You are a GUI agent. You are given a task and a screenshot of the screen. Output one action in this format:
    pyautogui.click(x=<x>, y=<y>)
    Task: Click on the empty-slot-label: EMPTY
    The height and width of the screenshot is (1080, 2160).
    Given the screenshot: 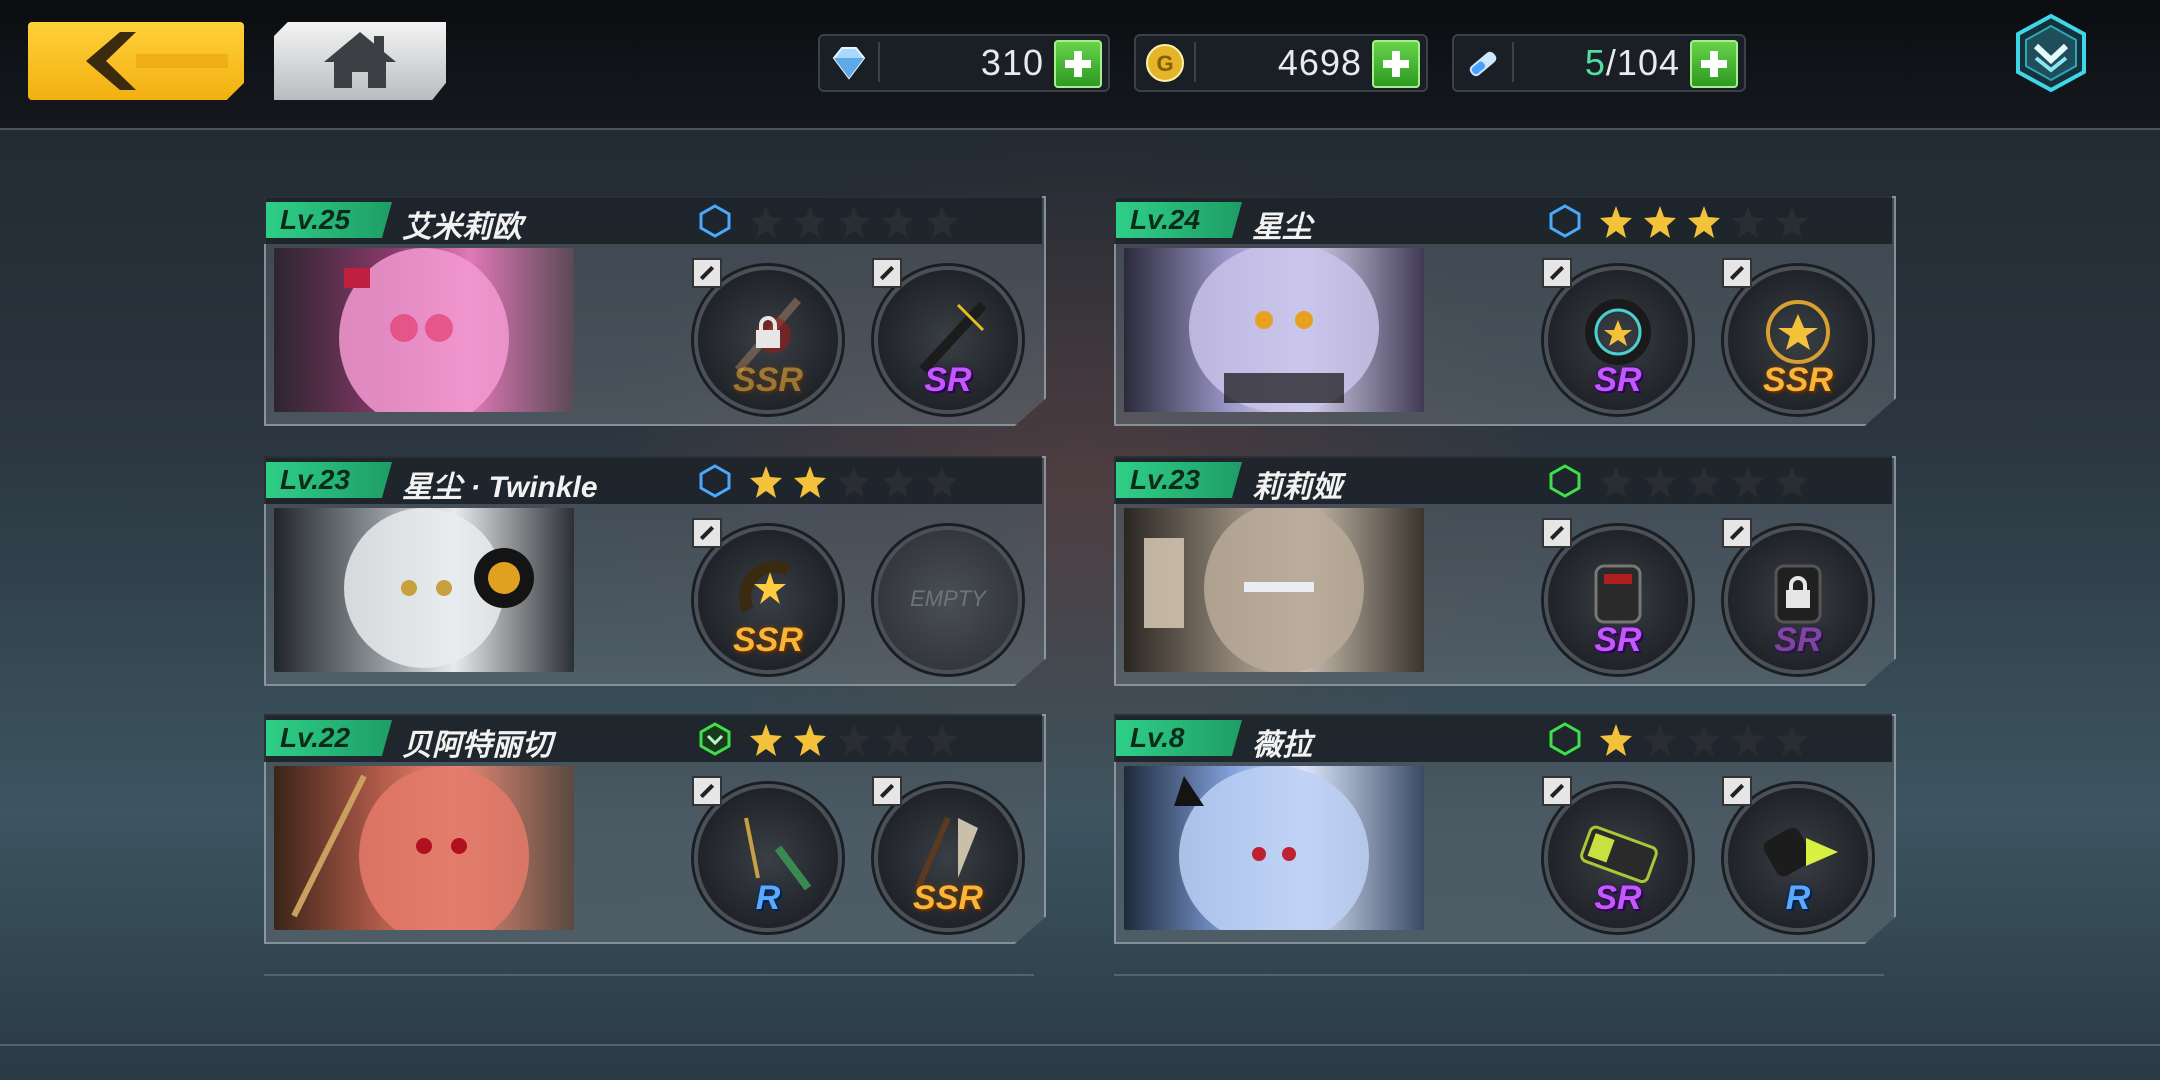 What is the action you would take?
    pyautogui.click(x=948, y=598)
    